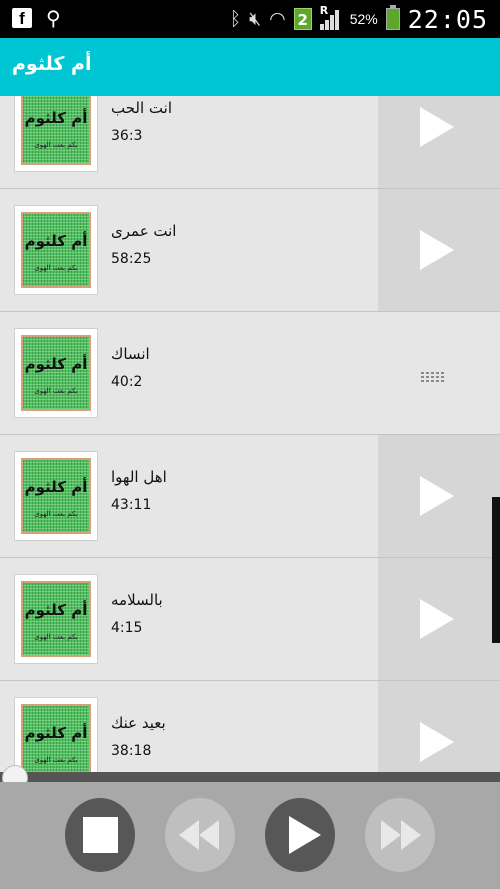 The width and height of the screenshot is (500, 889). Describe the element at coordinates (127, 382) in the screenshot. I see `song-duration: 40:2` at that location.